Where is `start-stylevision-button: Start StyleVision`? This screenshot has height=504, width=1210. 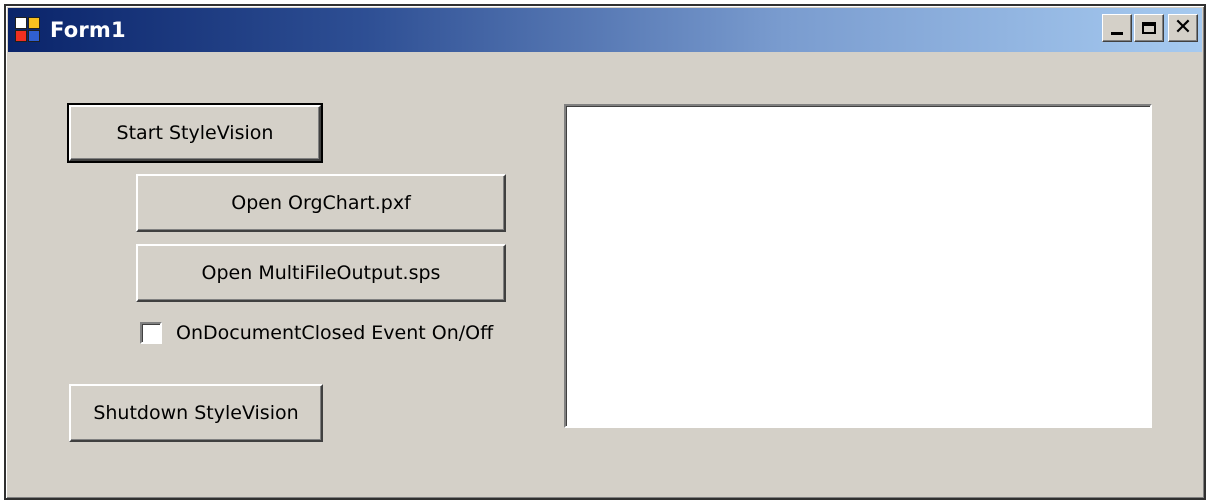
start-stylevision-button: Start StyleVision is located at coordinates (195, 133).